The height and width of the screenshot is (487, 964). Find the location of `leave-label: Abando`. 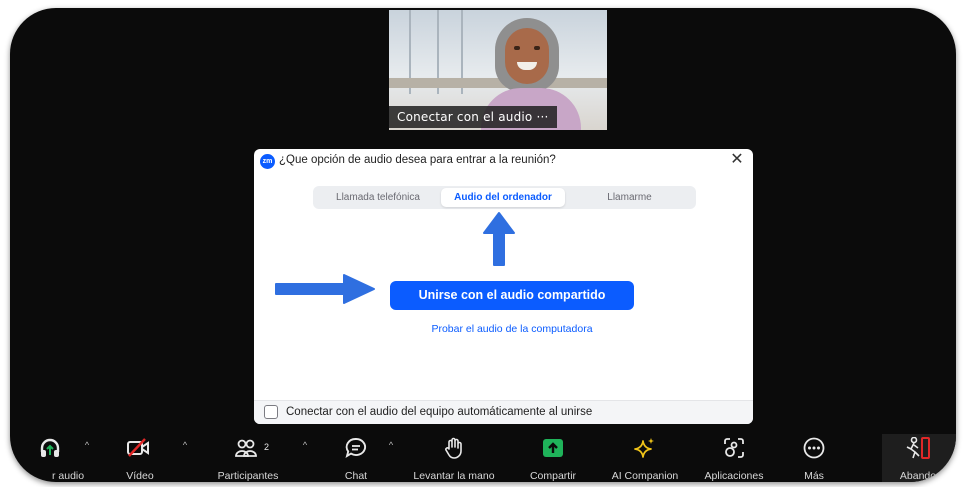

leave-label: Abando is located at coordinates (918, 476).